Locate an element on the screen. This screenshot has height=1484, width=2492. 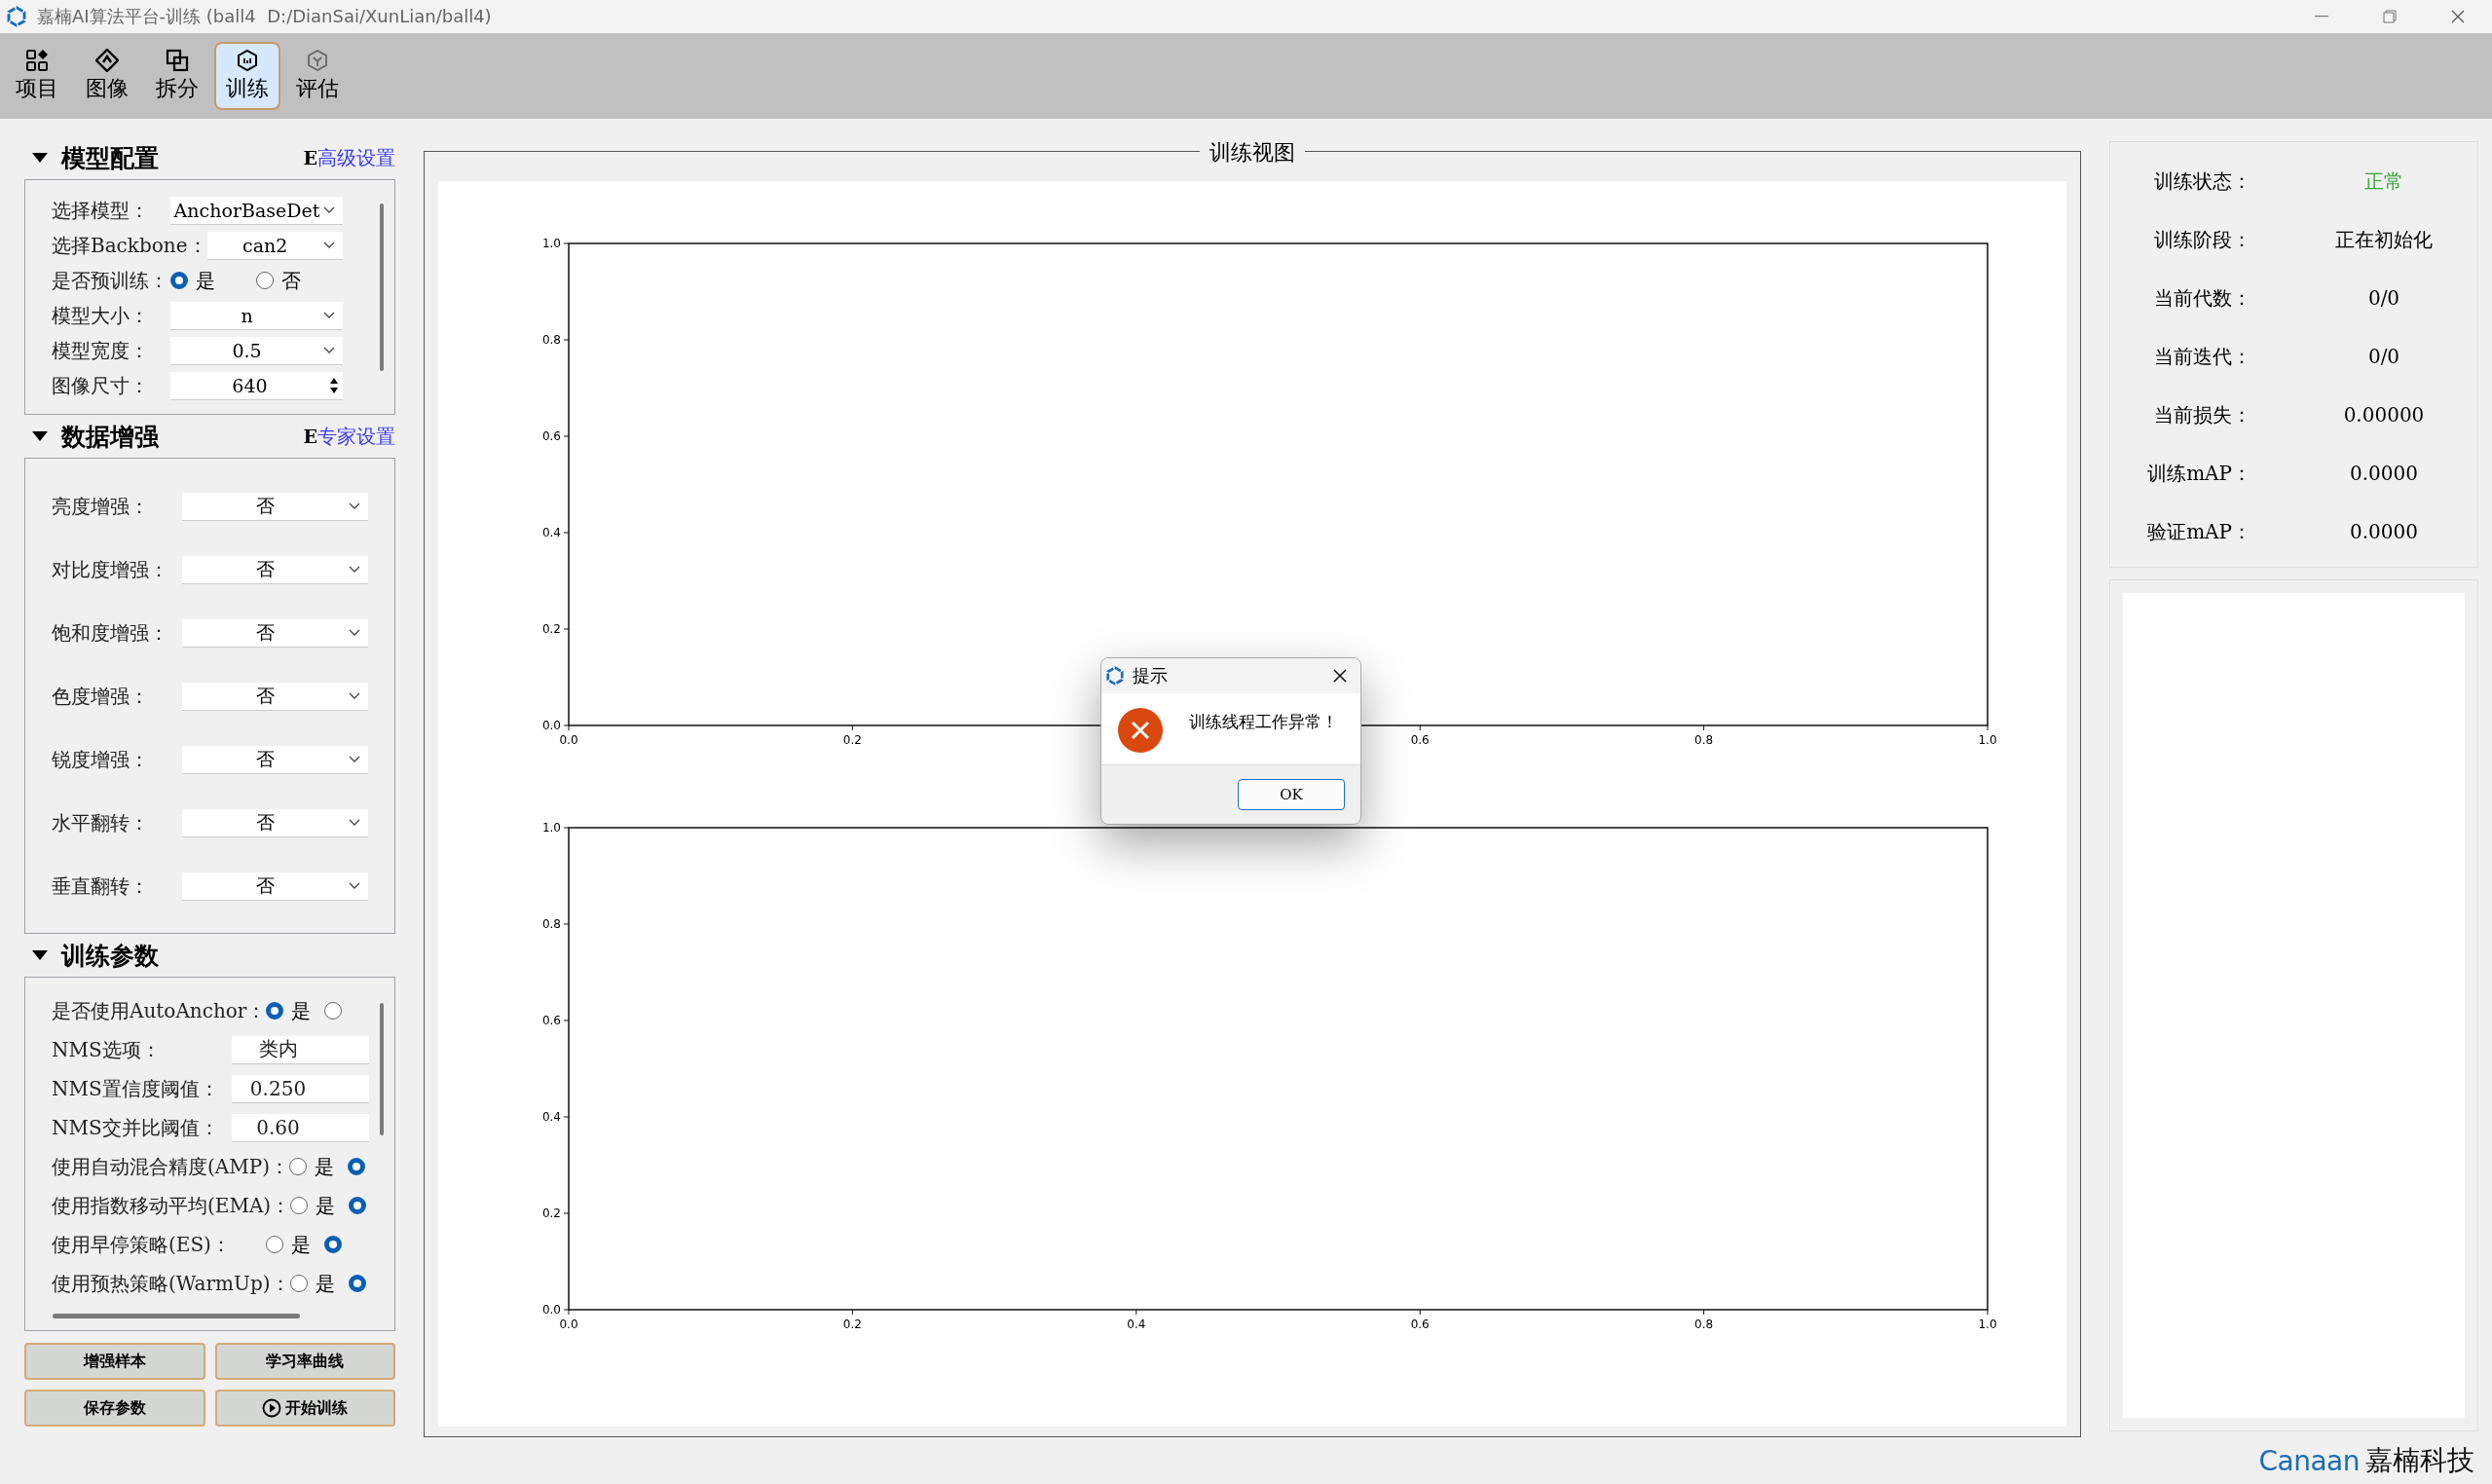
ok-button: OK is located at coordinates (1291, 794).